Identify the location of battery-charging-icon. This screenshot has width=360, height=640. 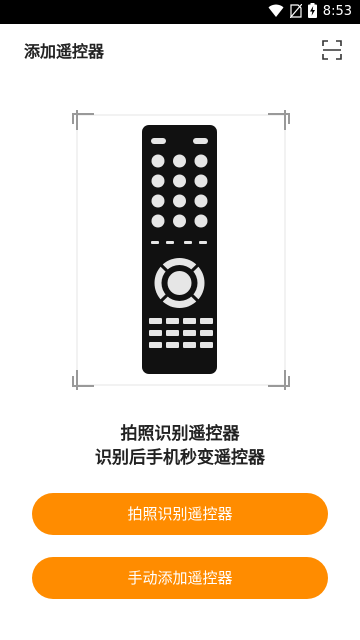
(312, 12).